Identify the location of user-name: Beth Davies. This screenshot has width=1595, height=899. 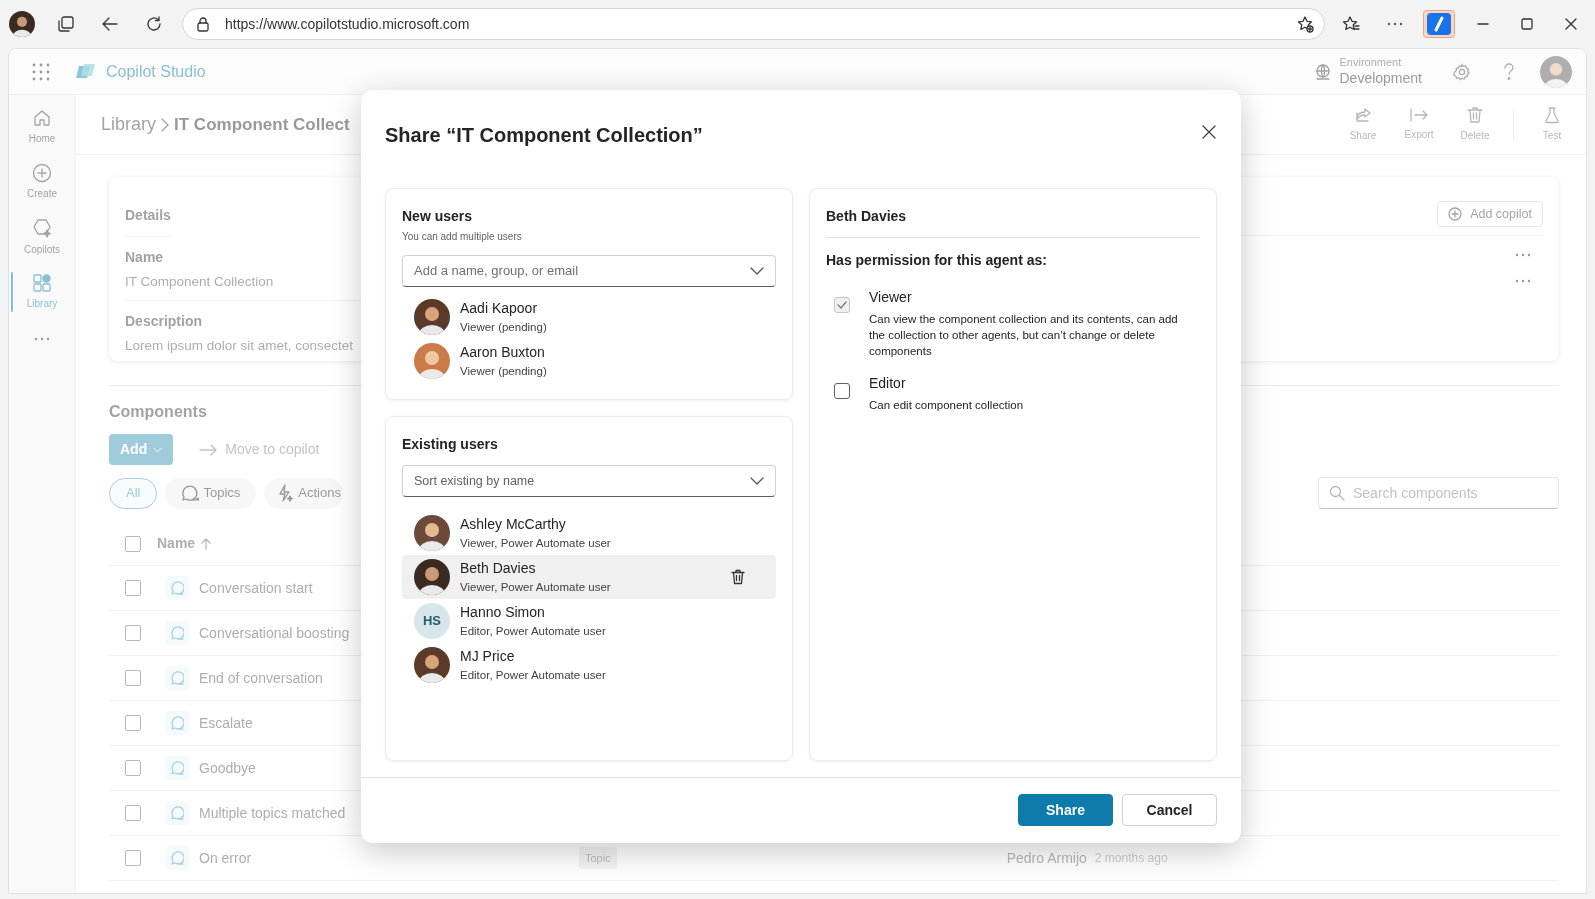
(498, 569).